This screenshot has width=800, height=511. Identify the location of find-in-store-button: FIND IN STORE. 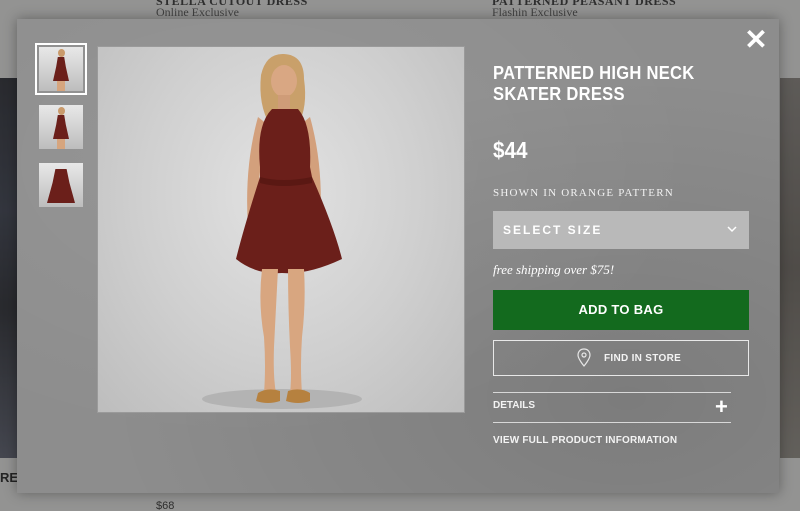
(621, 358).